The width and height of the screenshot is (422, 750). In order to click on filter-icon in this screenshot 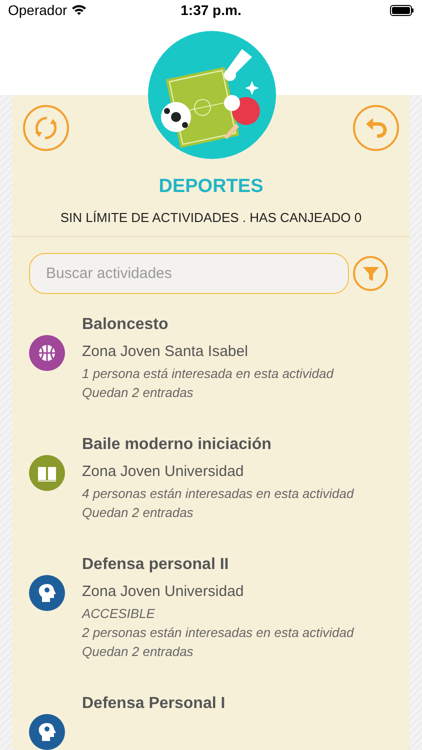, I will do `click(371, 273)`.